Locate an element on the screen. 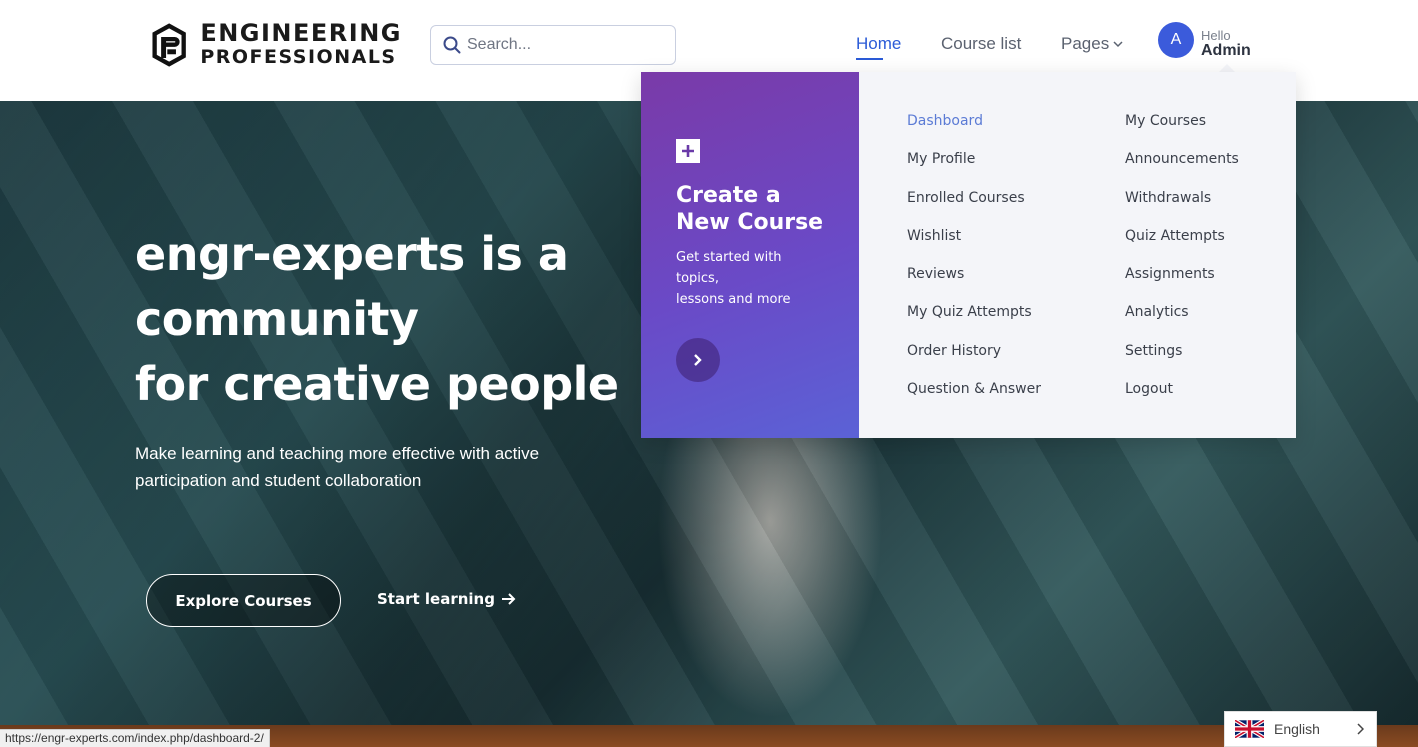  create-course-button is located at coordinates (698, 360).